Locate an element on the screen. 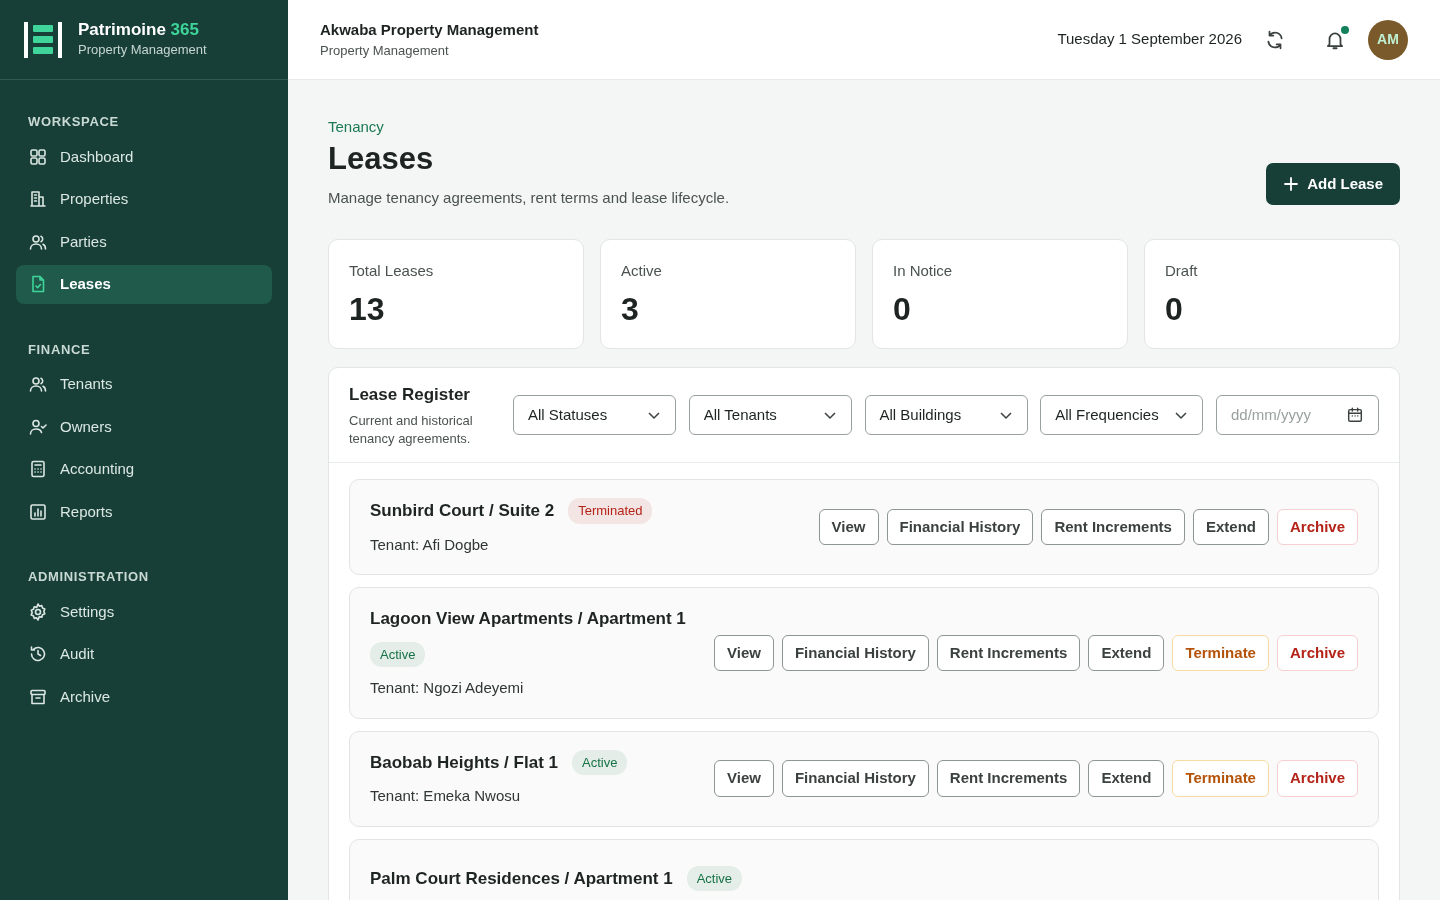 This screenshot has width=1440, height=900. section-heading: ADMINISTRATION is located at coordinates (88, 577).